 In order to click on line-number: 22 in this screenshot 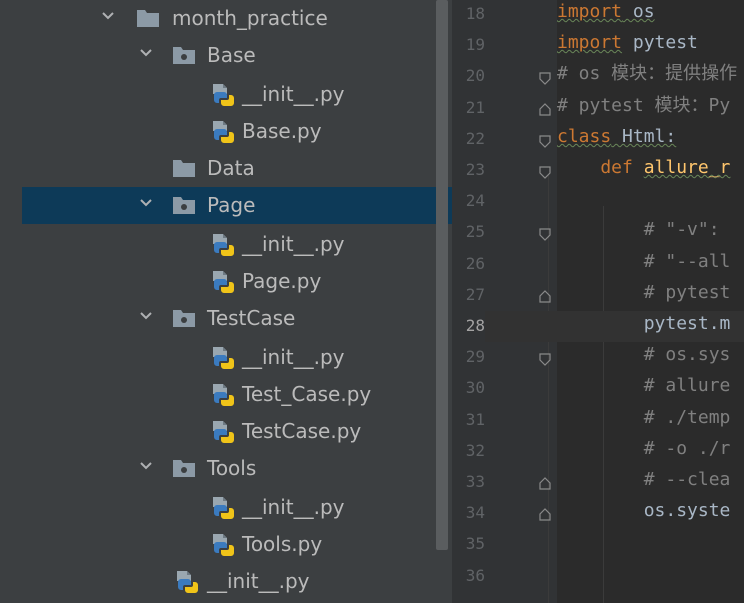, I will do `click(475, 138)`.